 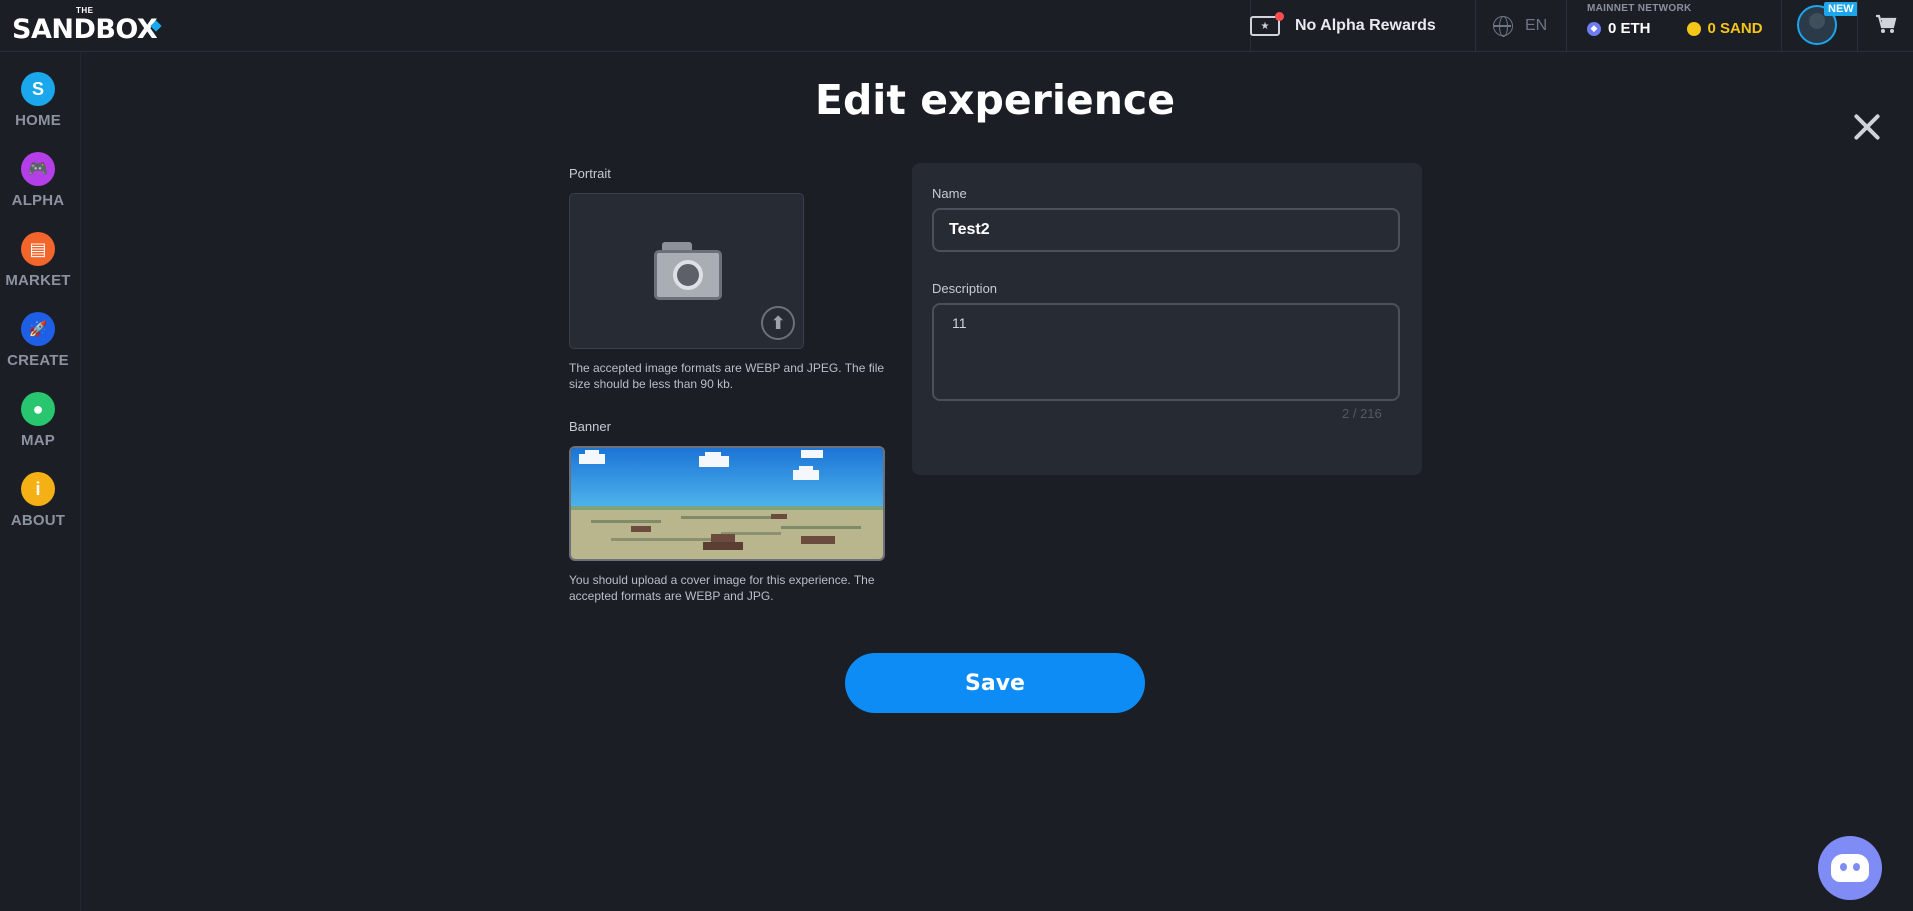 I want to click on logo-wordmark: SANDBOX, so click(x=85, y=29).